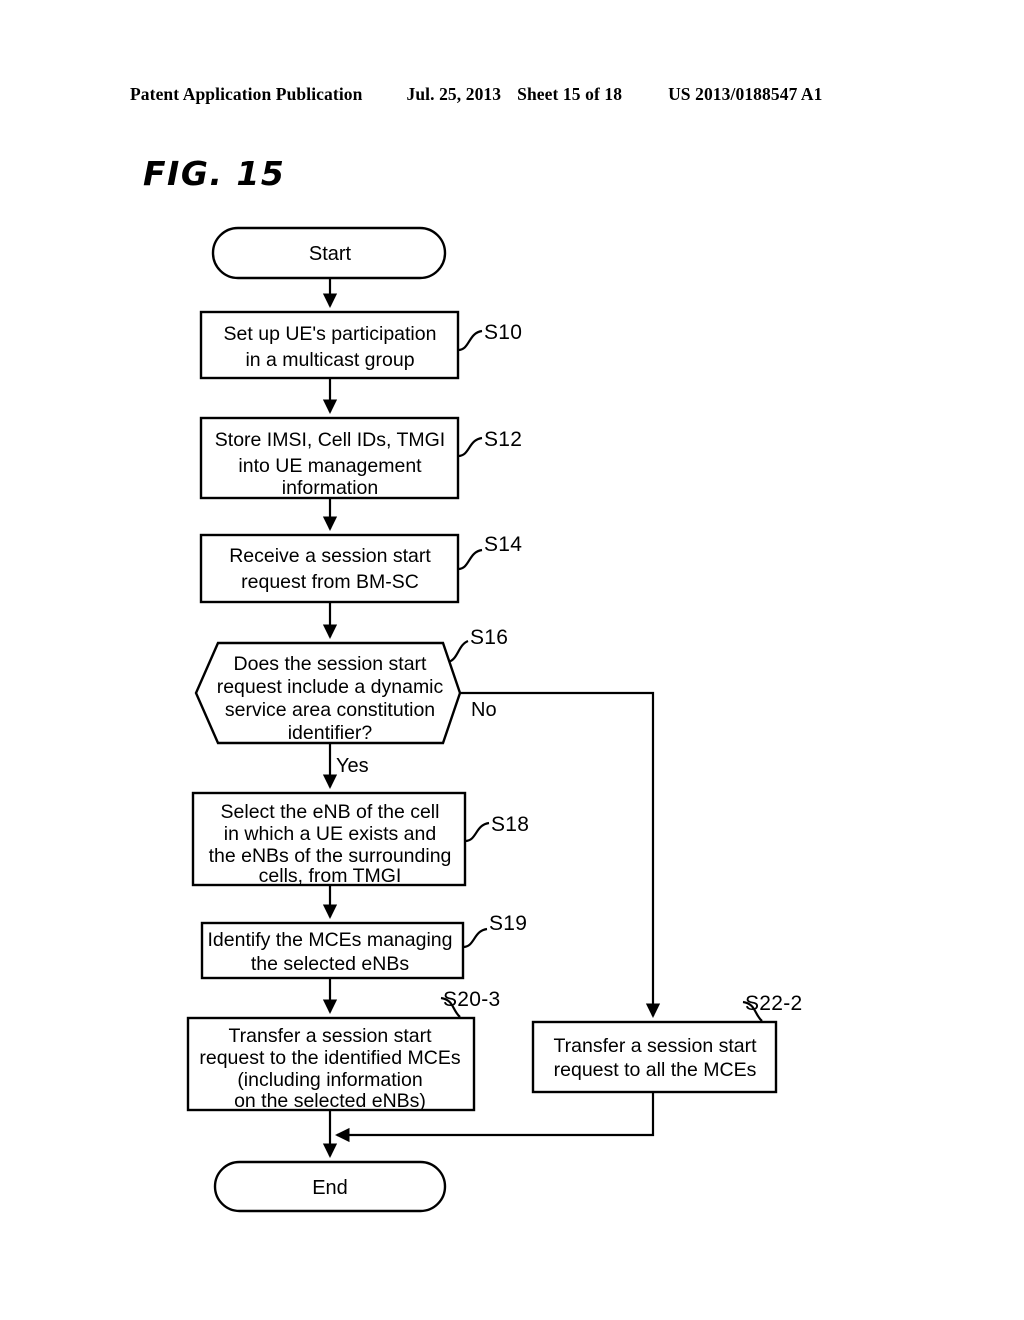  I want to click on s16-branch-no-label: No, so click(484, 710).